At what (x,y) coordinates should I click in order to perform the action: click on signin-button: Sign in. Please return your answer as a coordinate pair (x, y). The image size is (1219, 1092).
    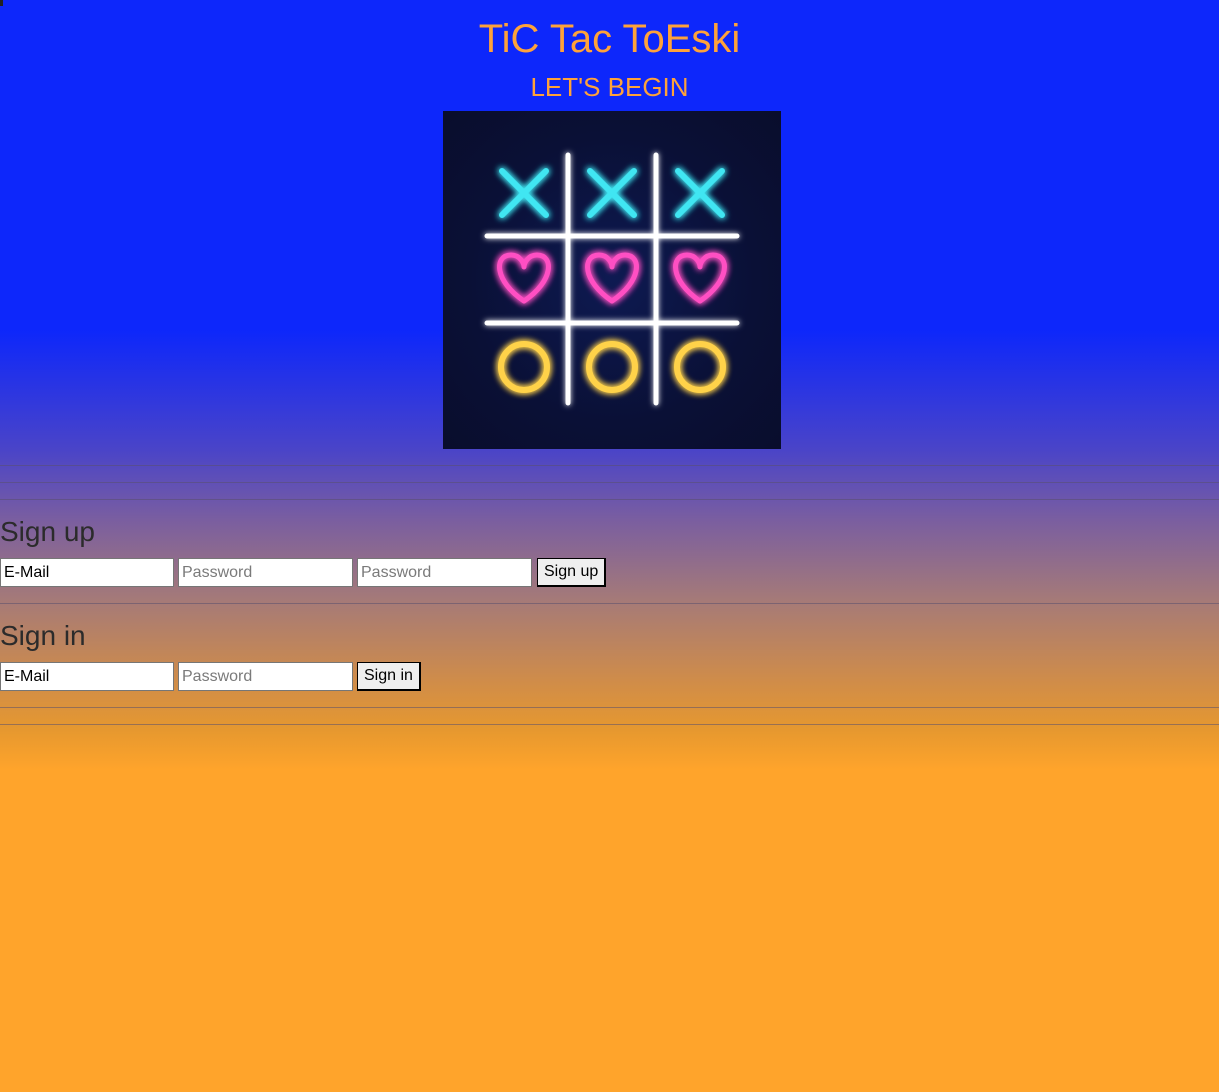
    Looking at the image, I should click on (389, 676).